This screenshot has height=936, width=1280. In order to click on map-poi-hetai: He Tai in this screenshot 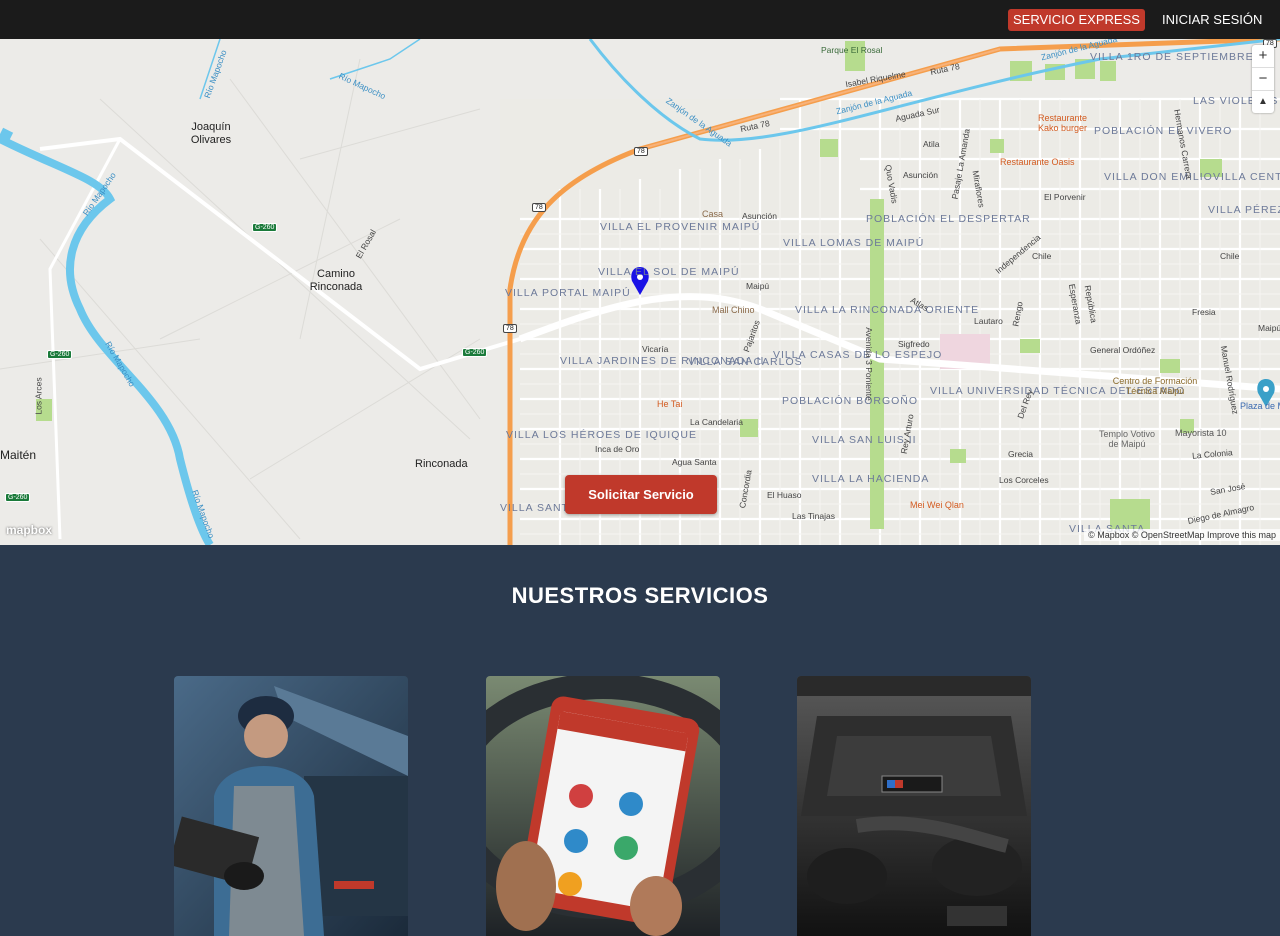, I will do `click(670, 404)`.